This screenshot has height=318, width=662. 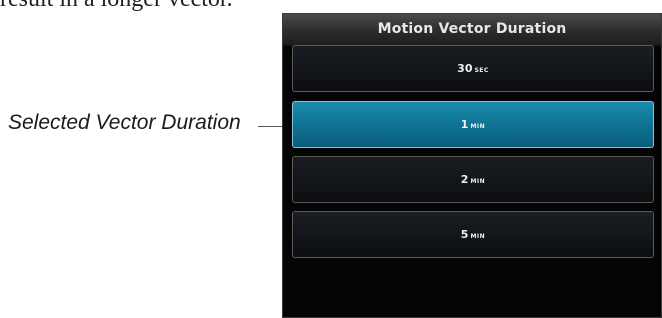 I want to click on option-value: 30, so click(x=465, y=68).